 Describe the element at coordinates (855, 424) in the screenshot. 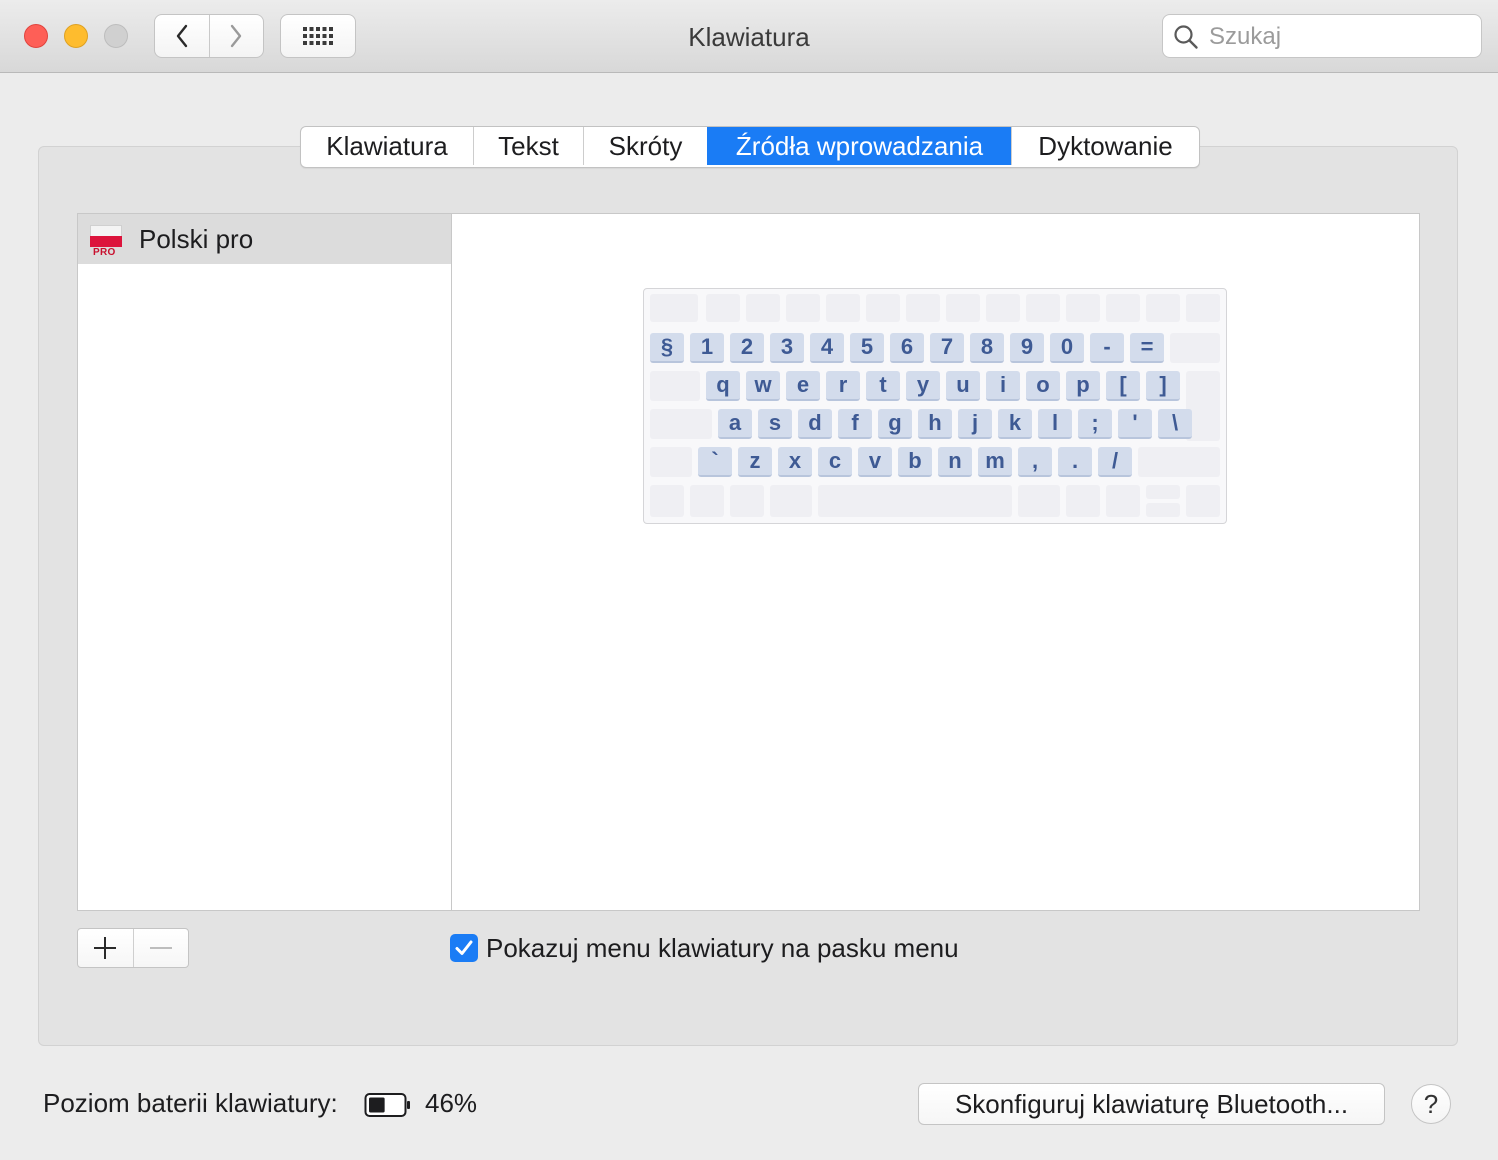

I see `keyboard-key: f` at that location.